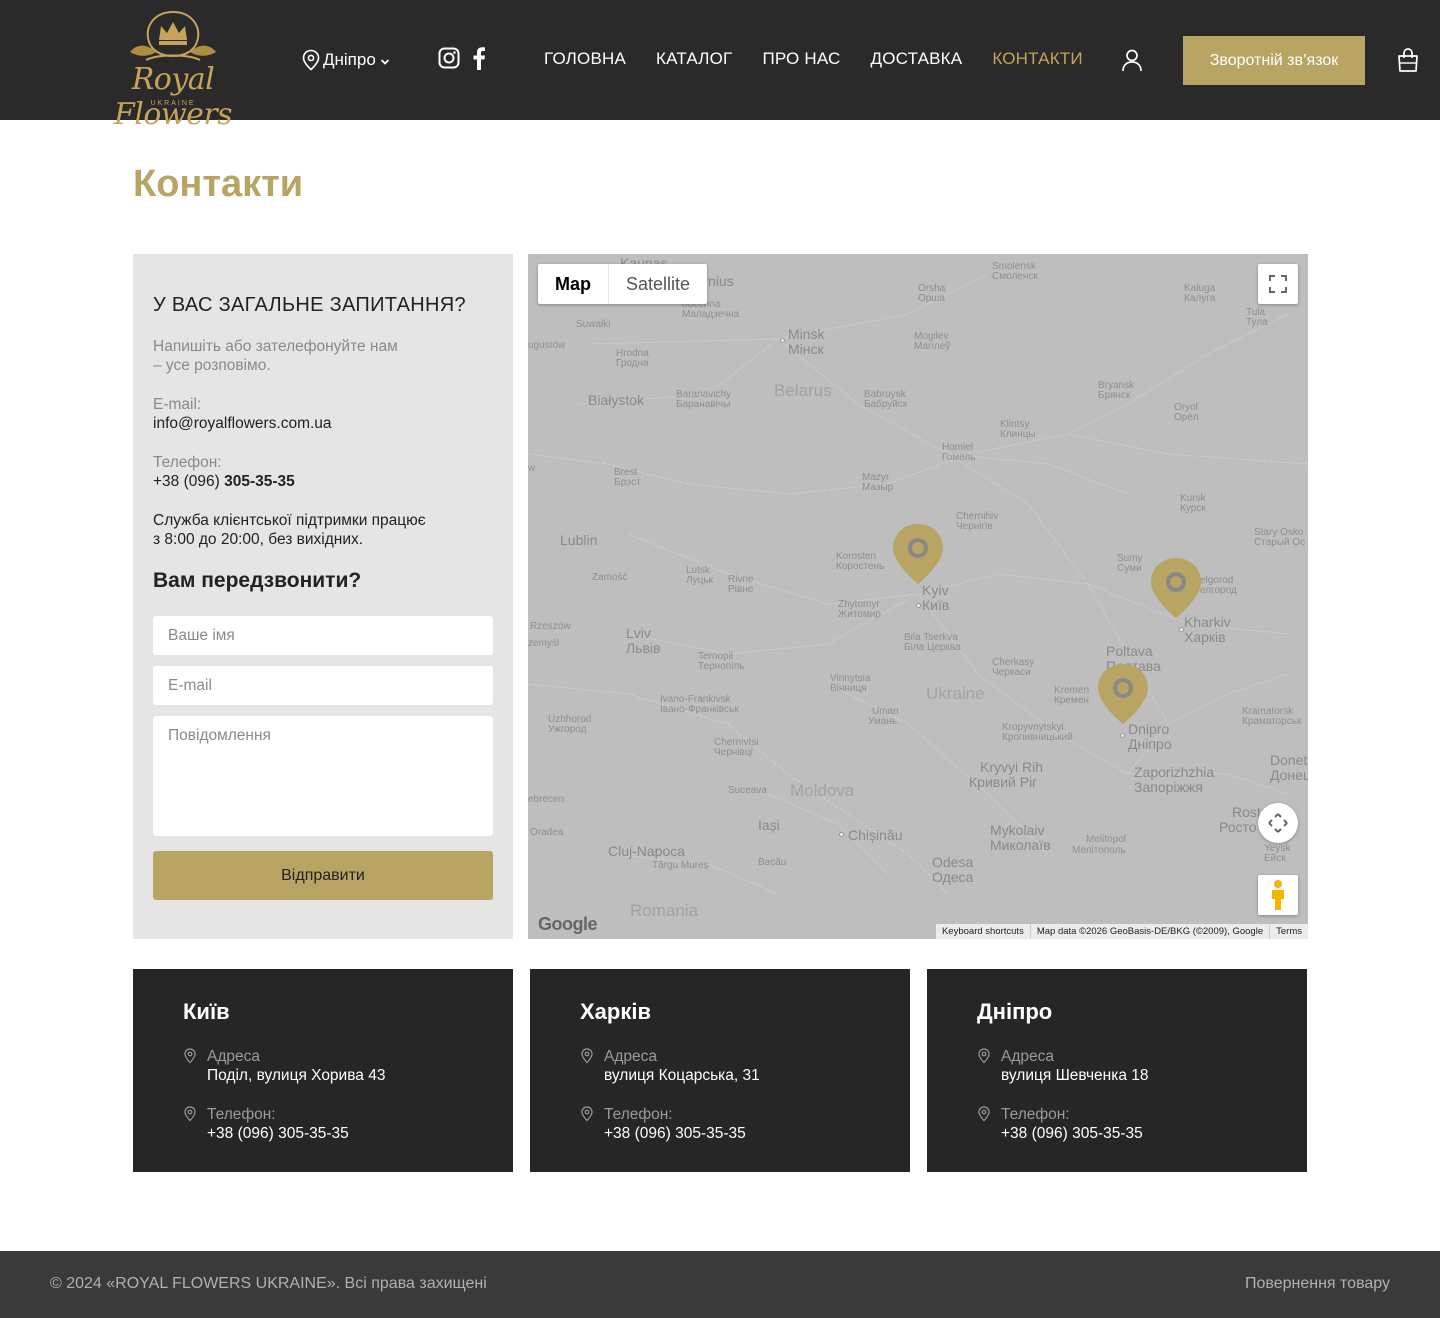  What do you see at coordinates (1278, 895) in the screenshot?
I see `street-view-pegman` at bounding box center [1278, 895].